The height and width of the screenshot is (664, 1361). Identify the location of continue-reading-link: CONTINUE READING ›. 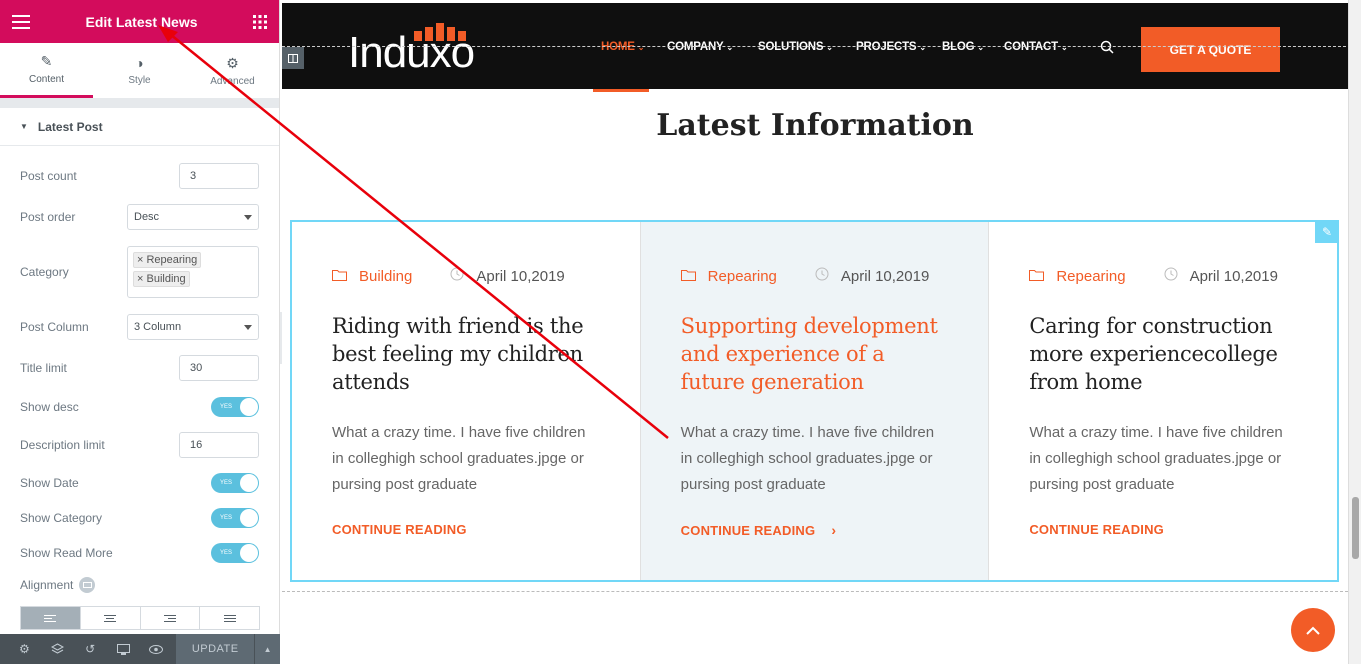
(759, 530).